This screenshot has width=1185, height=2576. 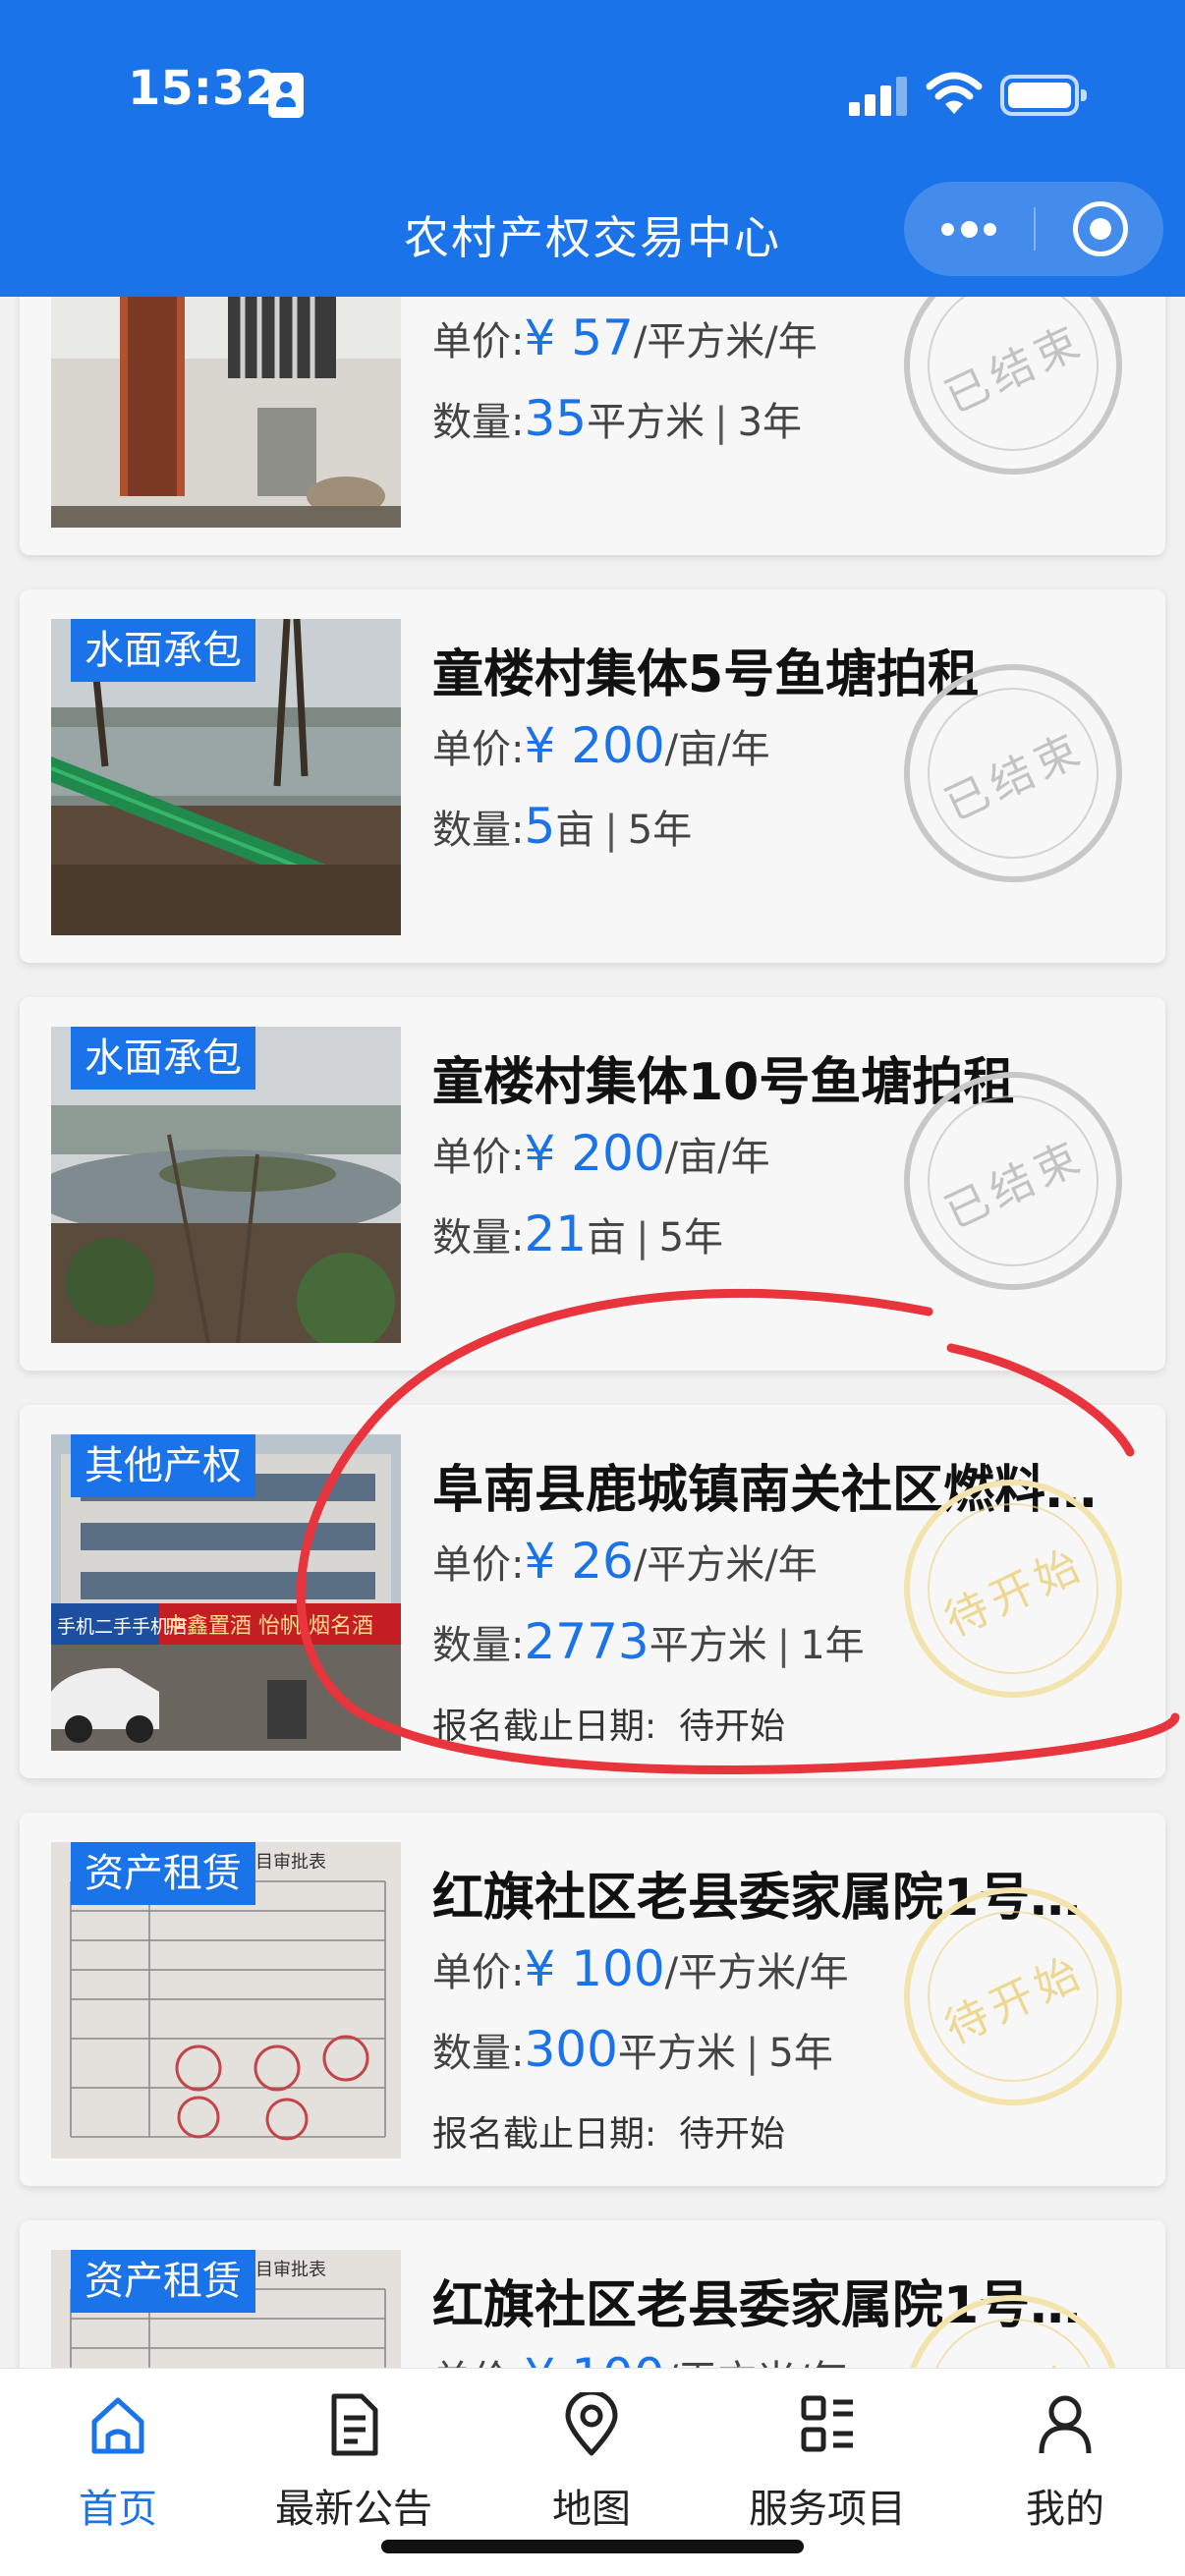 What do you see at coordinates (579, 1561) in the screenshot?
I see `price-value: ¥ 26` at bounding box center [579, 1561].